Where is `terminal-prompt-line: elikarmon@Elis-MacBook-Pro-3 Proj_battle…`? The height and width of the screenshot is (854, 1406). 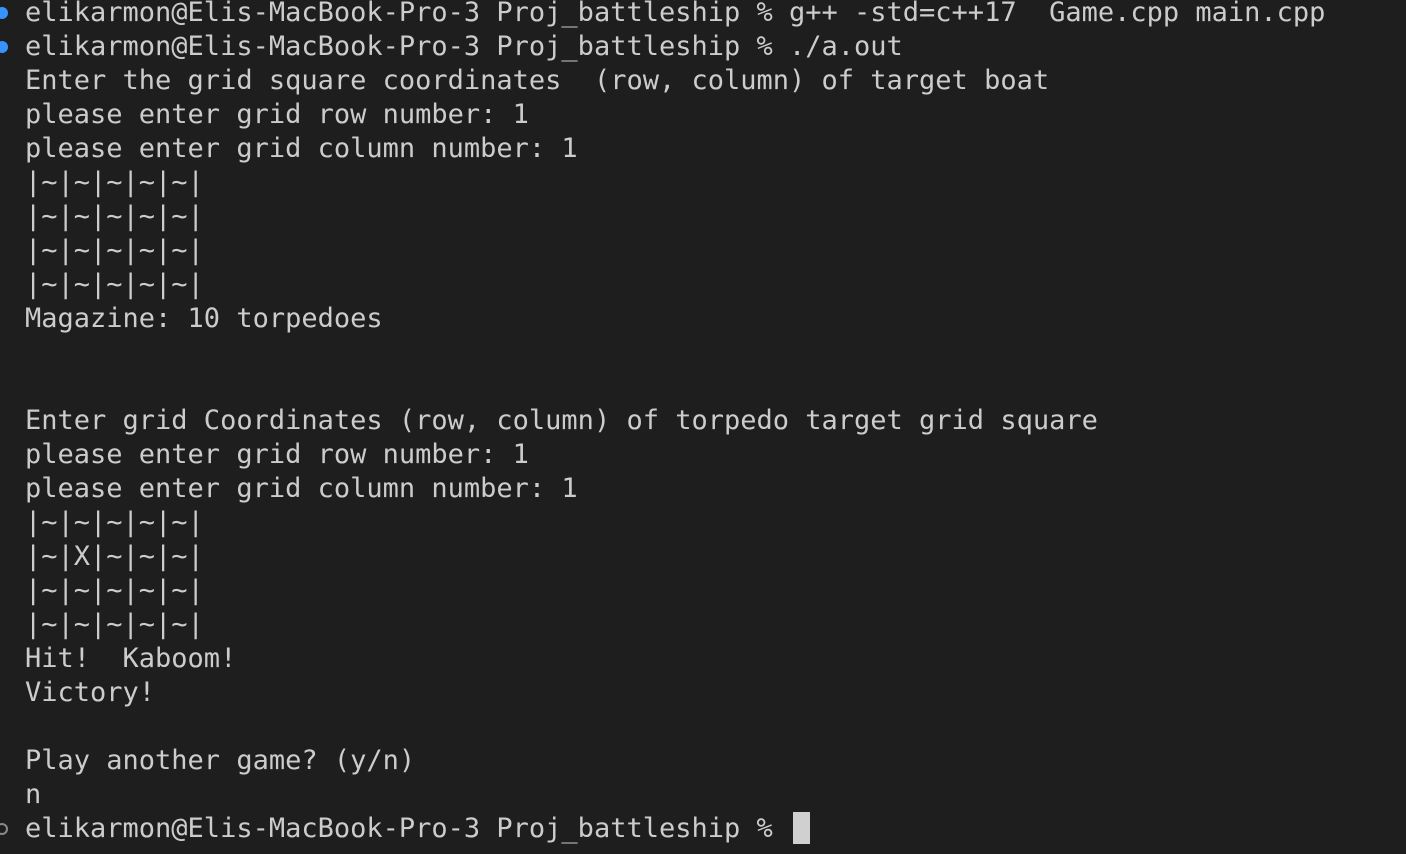
terminal-prompt-line: elikarmon@Elis-MacBook-Pro-3 Proj_battle… is located at coordinates (703, 829).